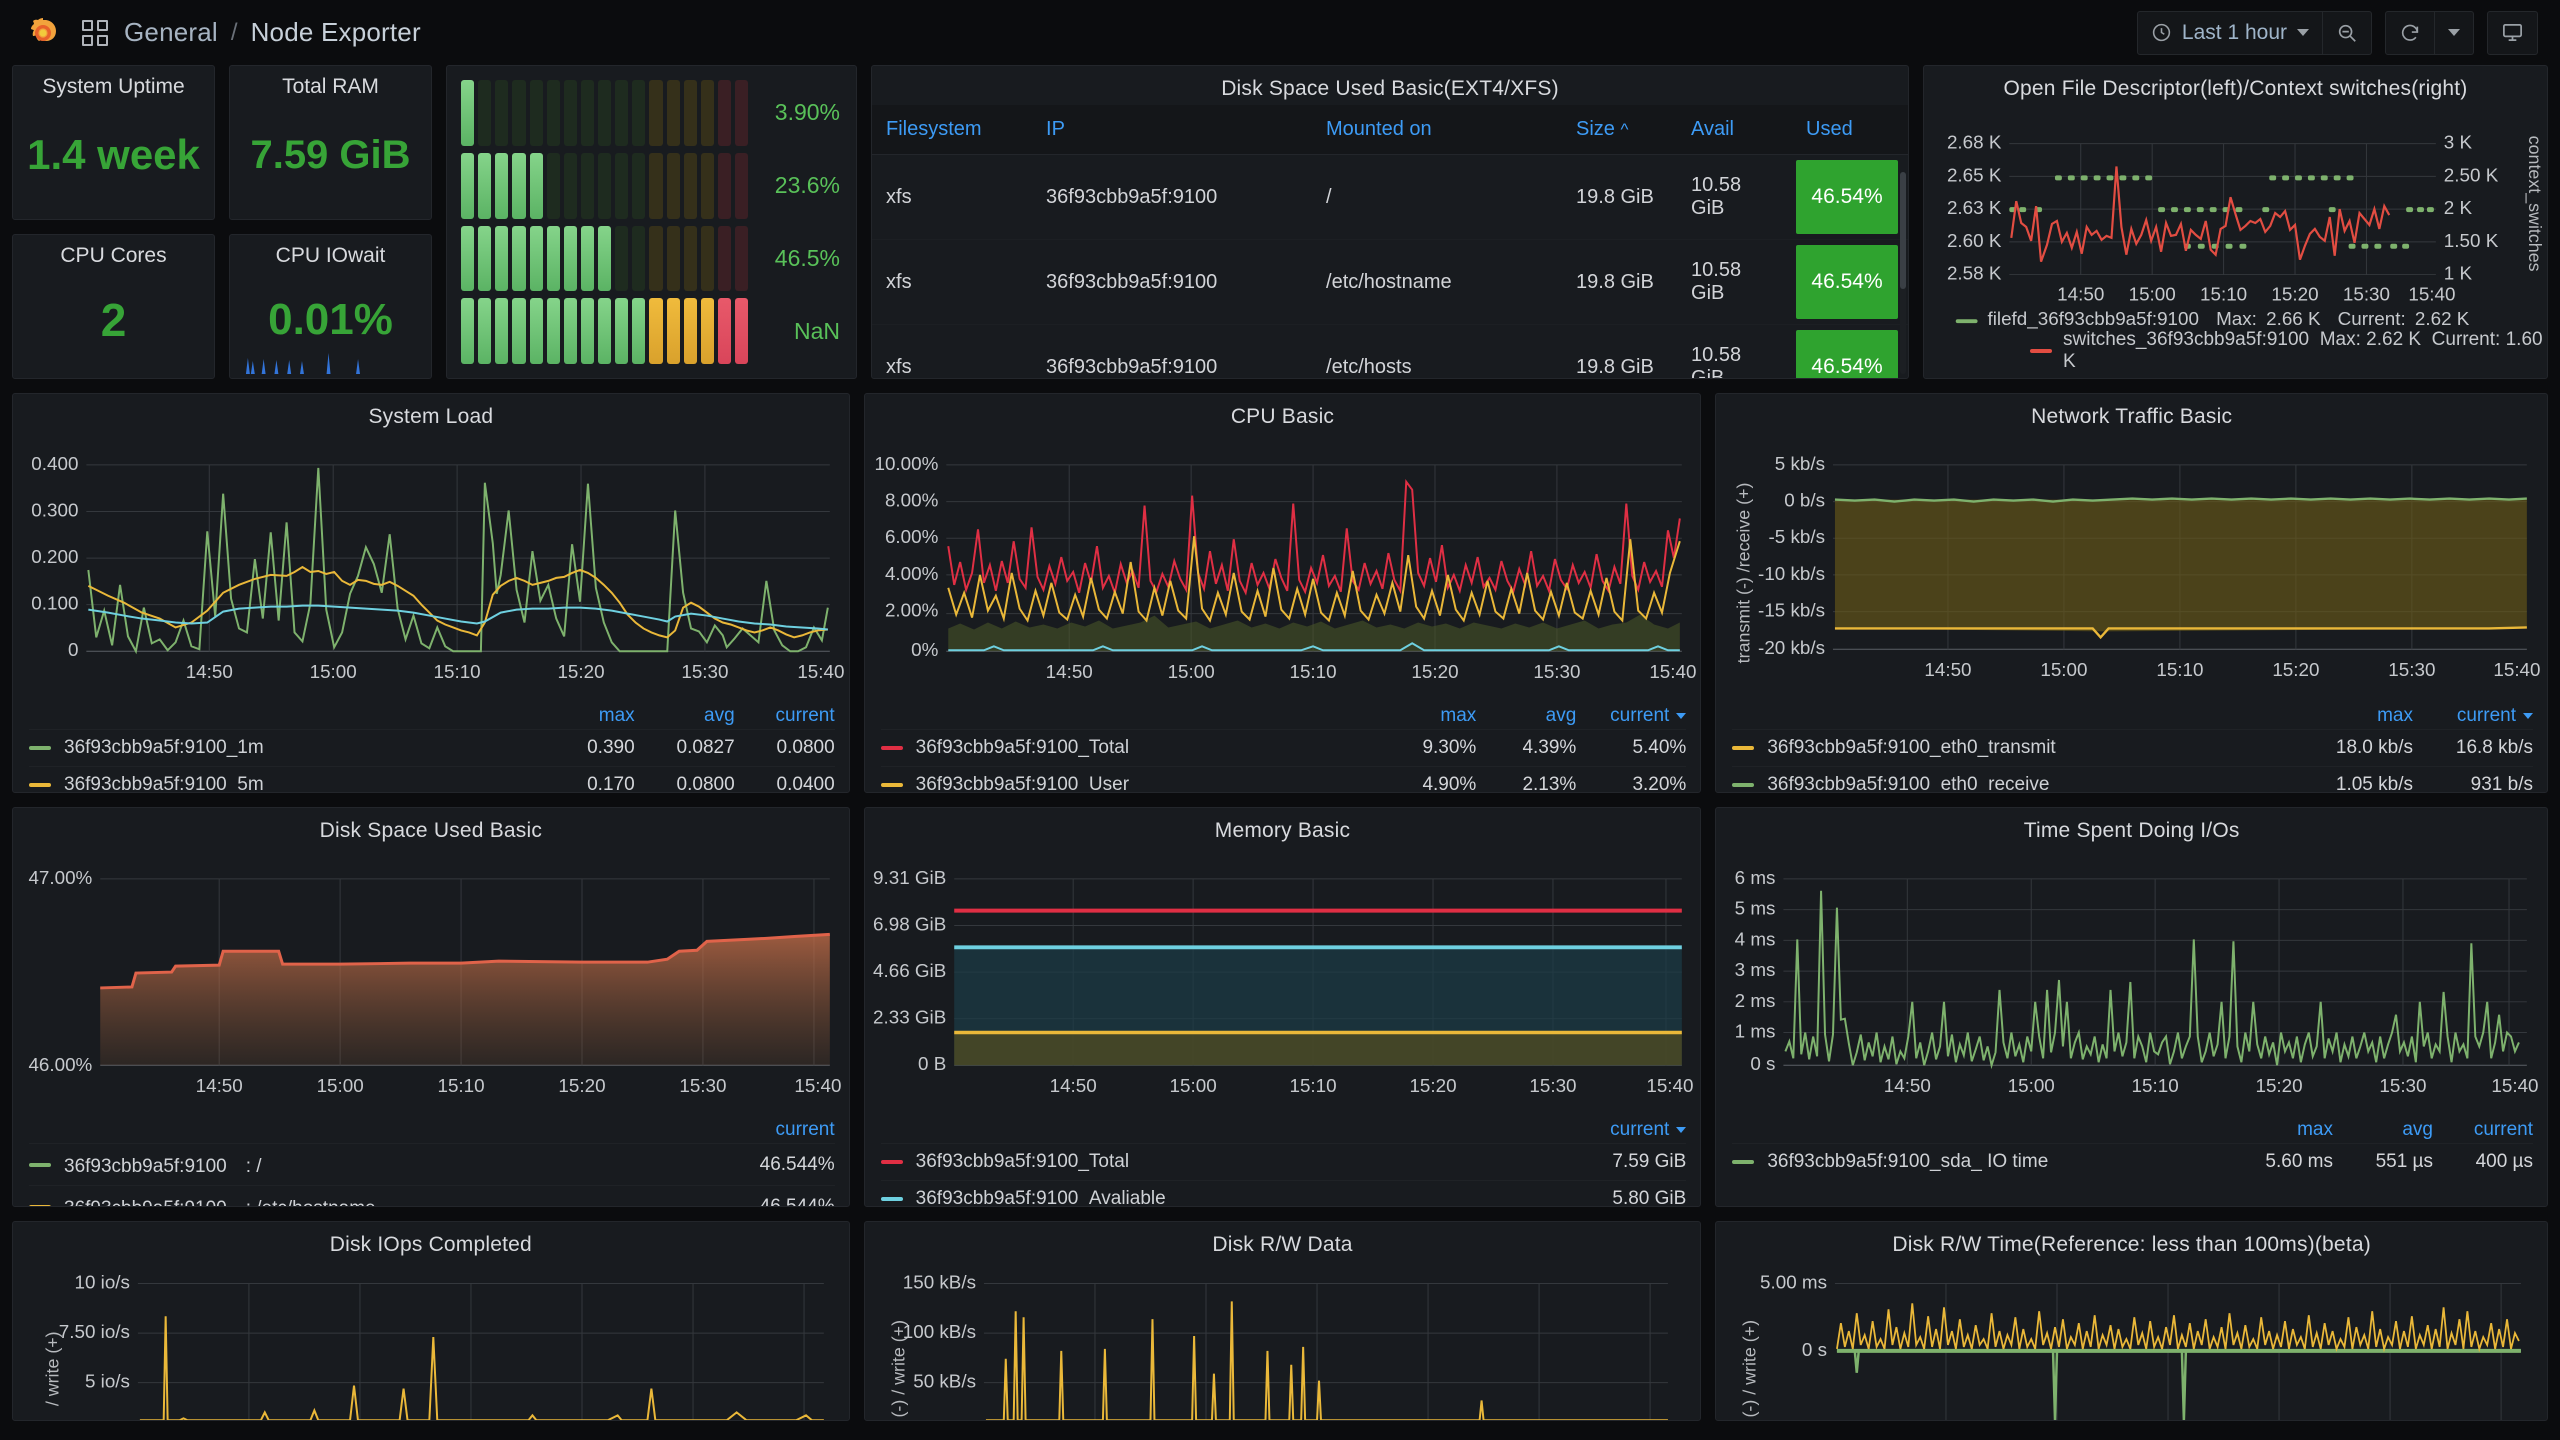 The width and height of the screenshot is (2560, 1440). I want to click on legend-swatch, so click(891, 1162).